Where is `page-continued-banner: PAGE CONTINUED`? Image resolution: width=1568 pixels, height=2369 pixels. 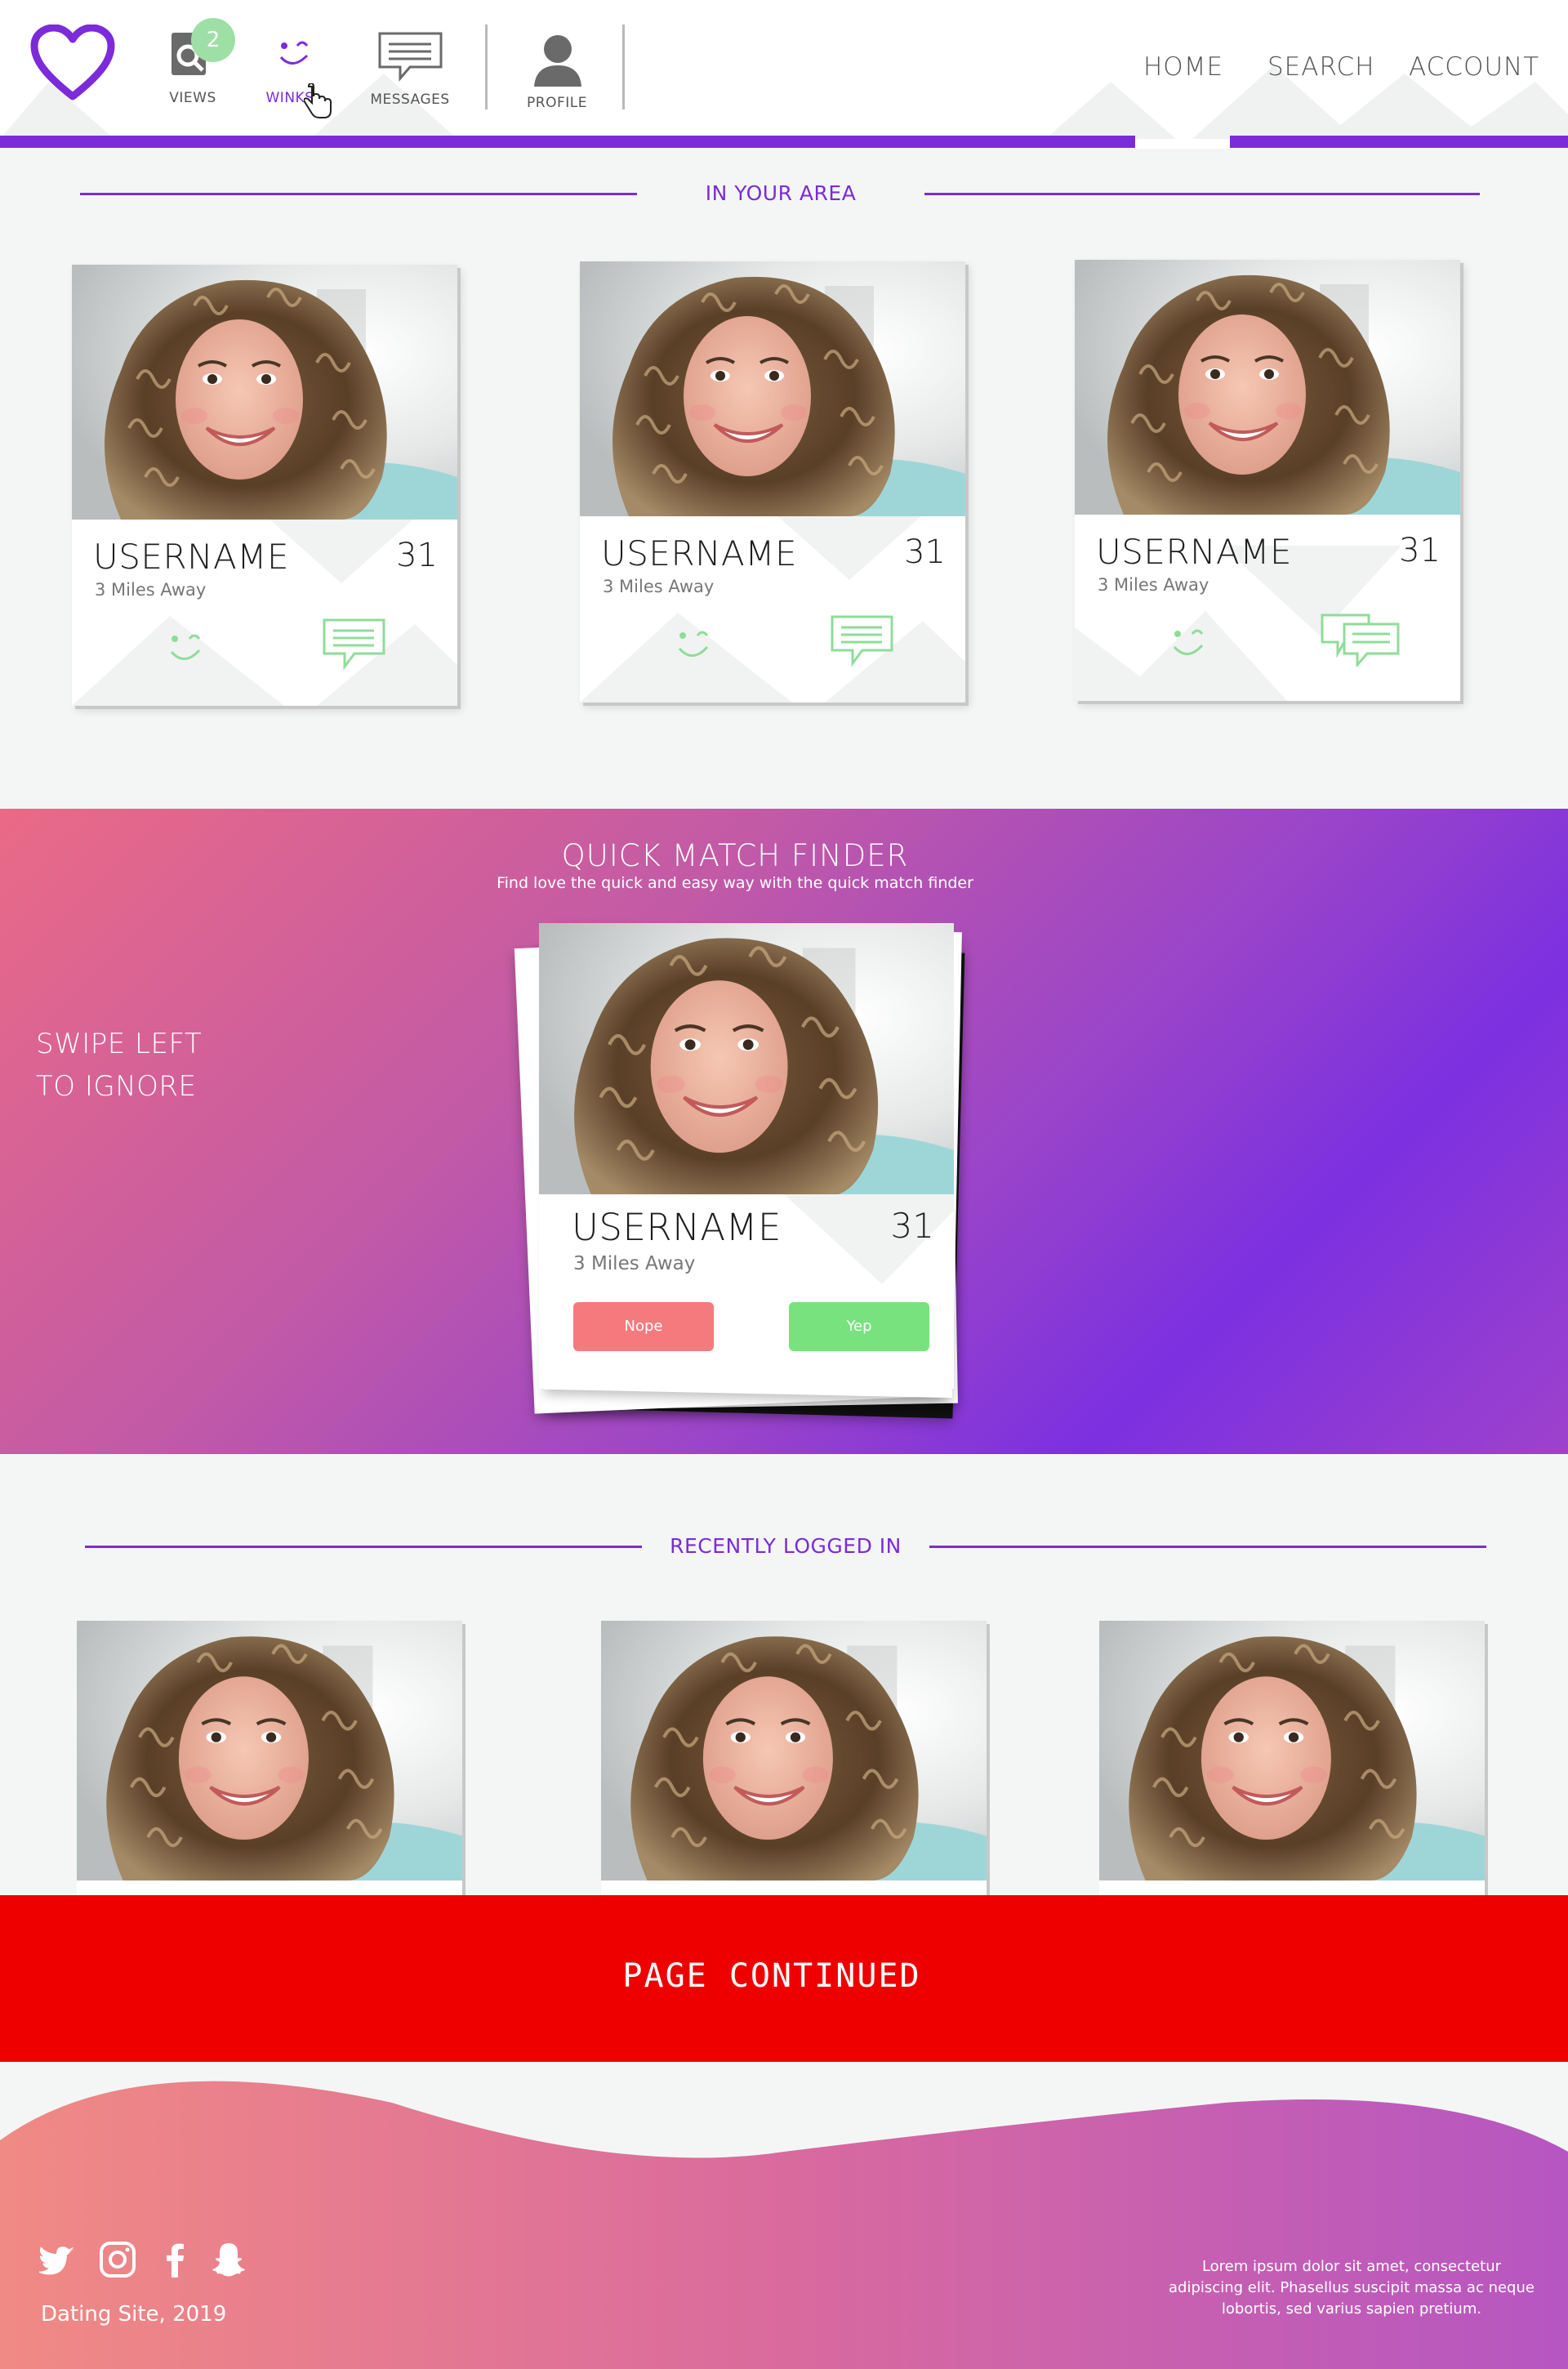 page-continued-banner: PAGE CONTINUED is located at coordinates (784, 1978).